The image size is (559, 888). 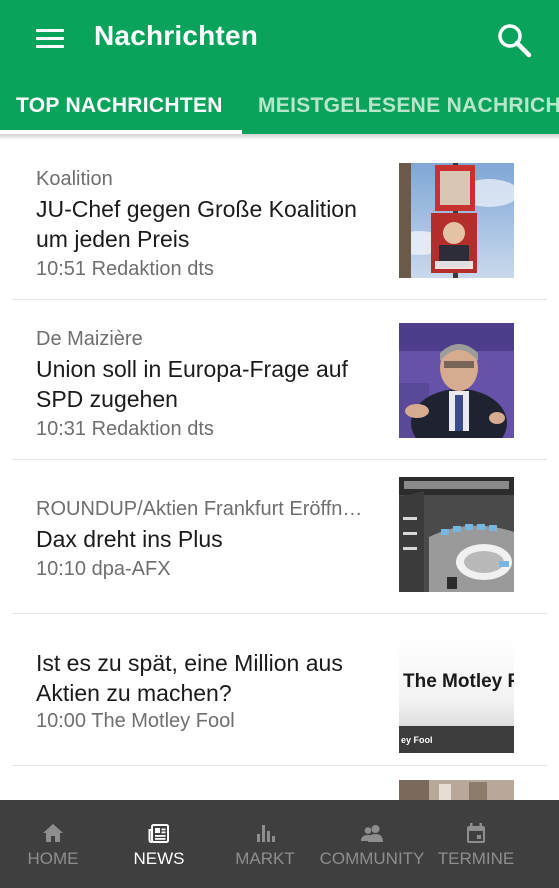 What do you see at coordinates (456, 695) in the screenshot?
I see `news-thumbnail-motley-fool: The Motley F ey Fool` at bounding box center [456, 695].